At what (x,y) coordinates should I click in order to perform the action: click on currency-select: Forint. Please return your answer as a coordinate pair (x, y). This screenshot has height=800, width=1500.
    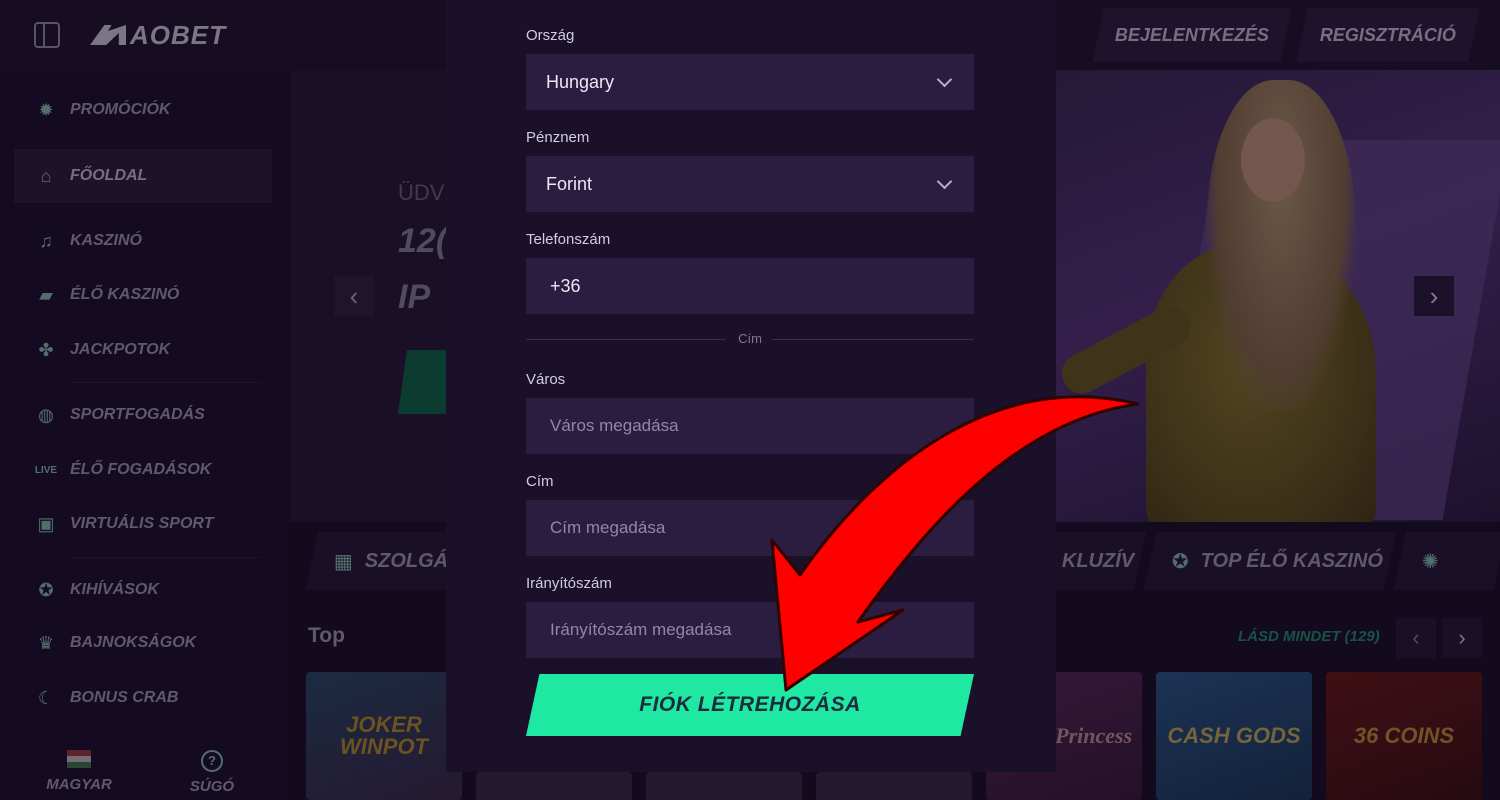
    Looking at the image, I should click on (750, 184).